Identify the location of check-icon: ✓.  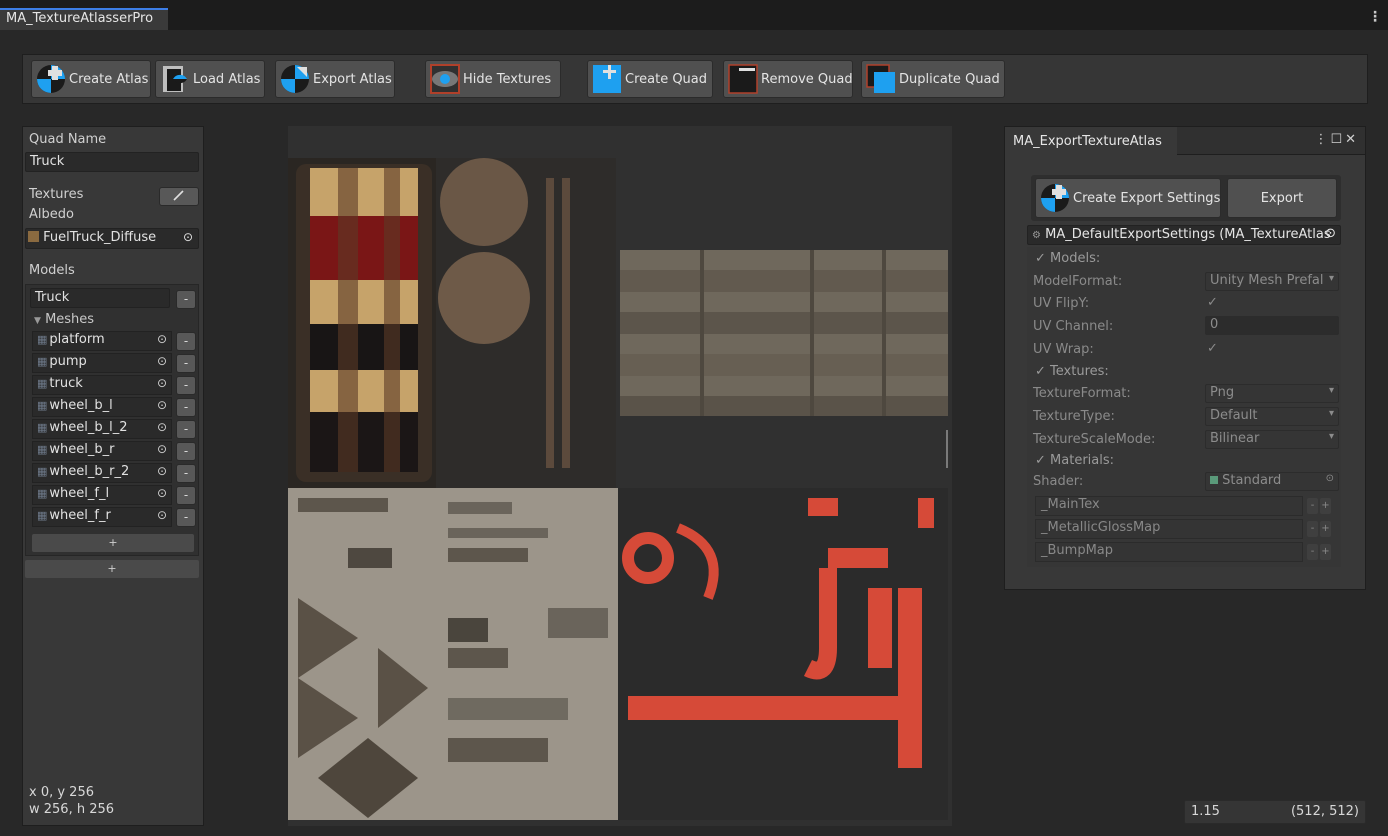
(1040, 258).